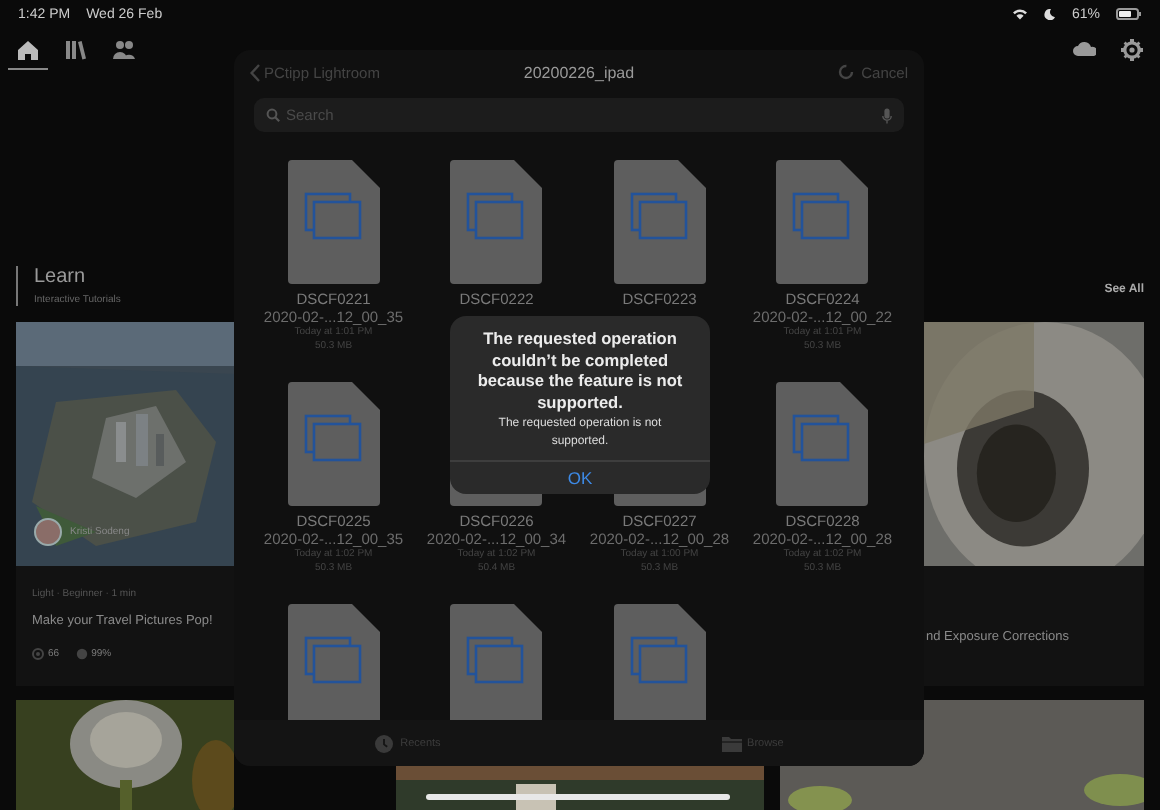 Image resolution: width=1160 pixels, height=810 pixels. I want to click on section-title: Learn, so click(61, 277).